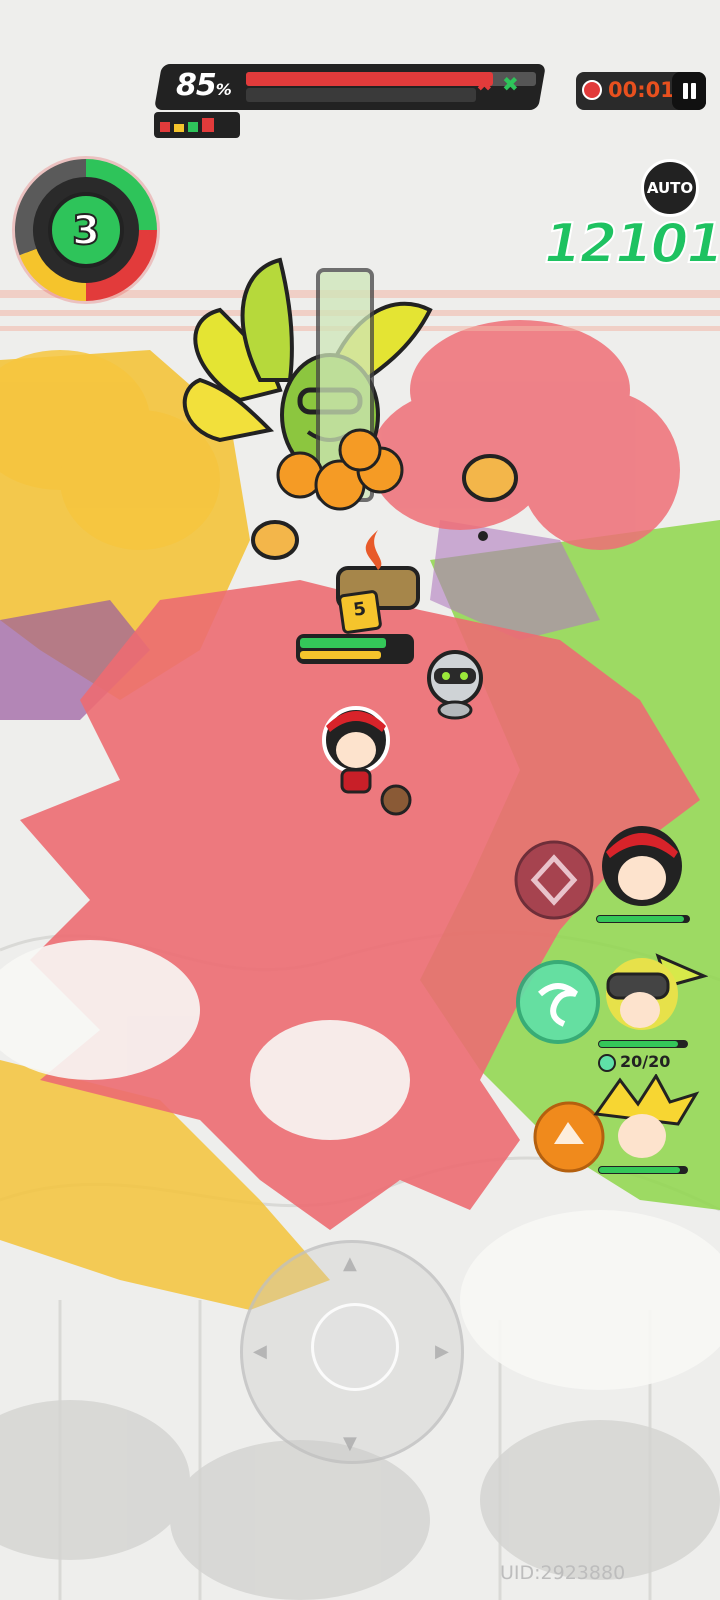  What do you see at coordinates (490, 497) in the screenshot?
I see `boss-floating-hand` at bounding box center [490, 497].